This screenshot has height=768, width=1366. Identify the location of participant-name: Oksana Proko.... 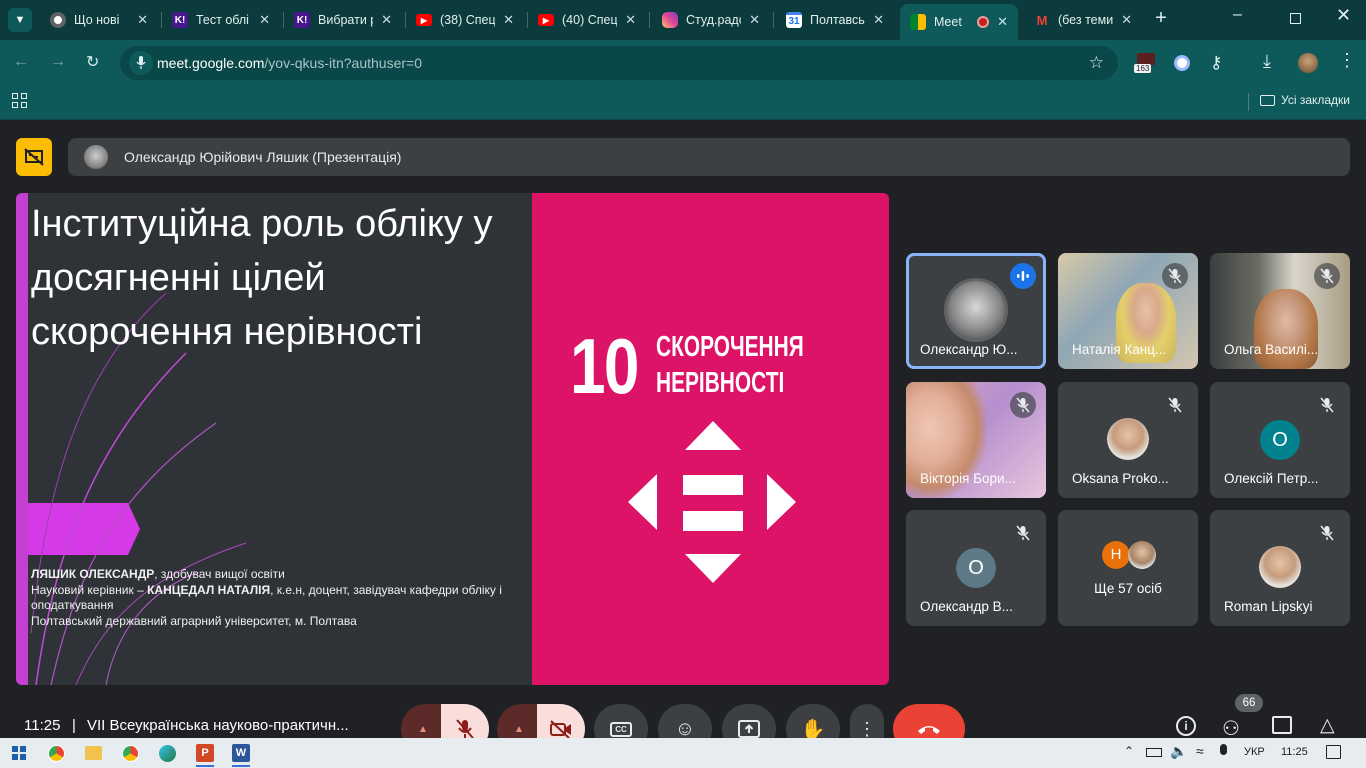
(1120, 478).